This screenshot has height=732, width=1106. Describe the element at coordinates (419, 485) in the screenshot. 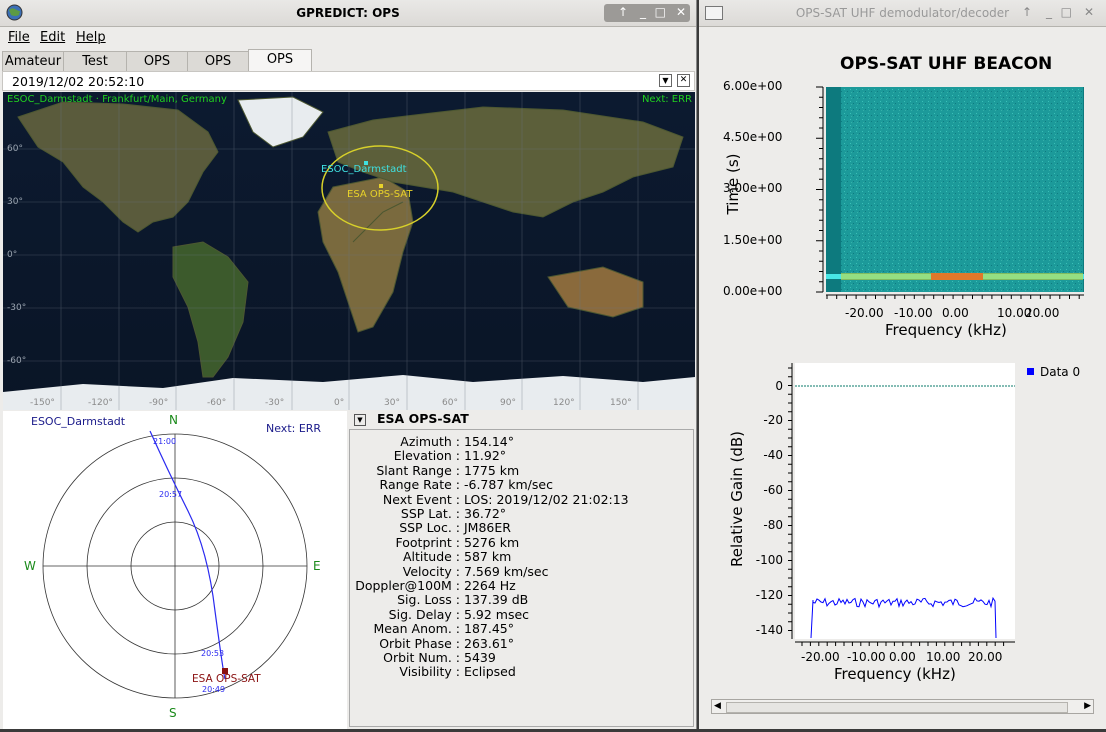

I see `info-key: Range Rate :` at that location.